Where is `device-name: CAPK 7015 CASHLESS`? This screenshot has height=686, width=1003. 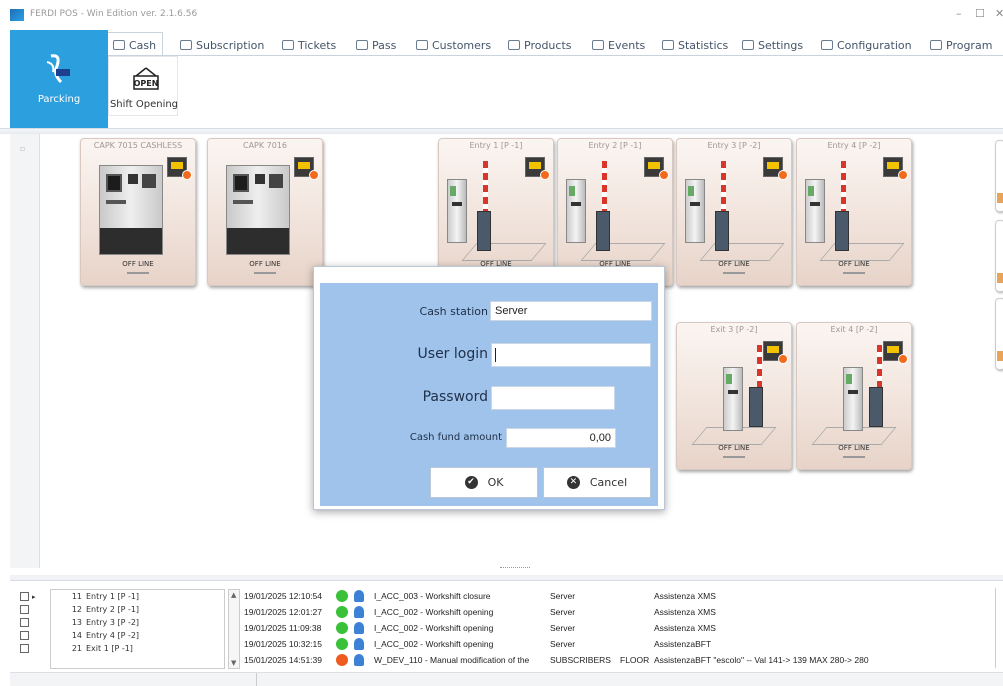
device-name: CAPK 7015 CASHLESS is located at coordinates (138, 145).